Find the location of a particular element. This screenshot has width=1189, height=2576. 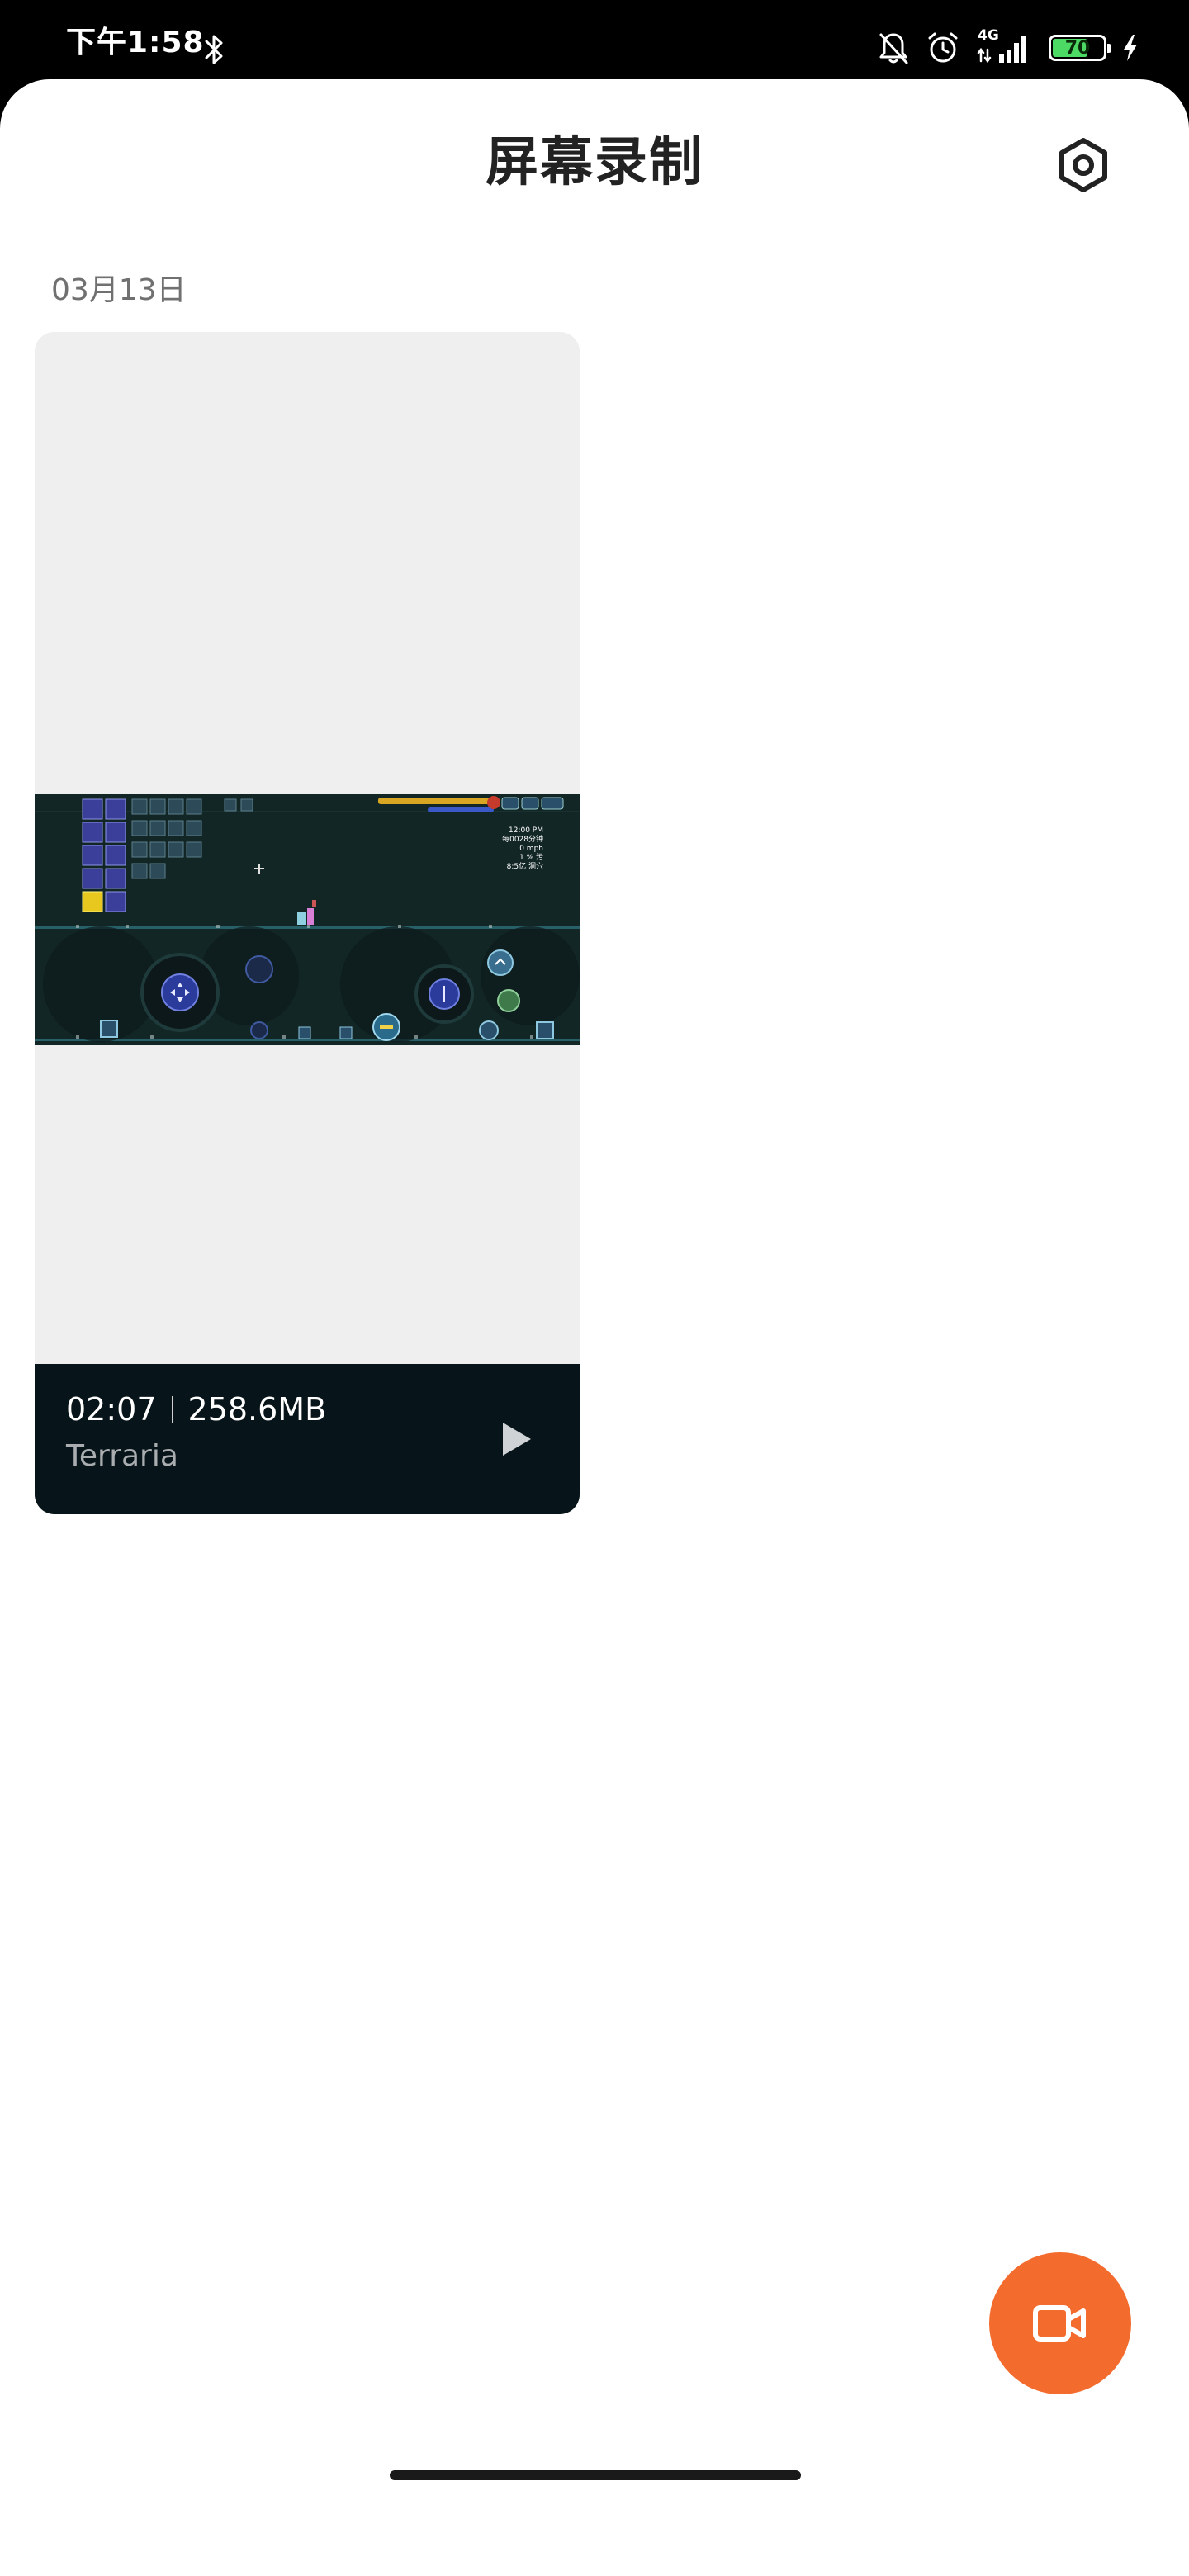

hud-line: 12:00 PM is located at coordinates (526, 830).